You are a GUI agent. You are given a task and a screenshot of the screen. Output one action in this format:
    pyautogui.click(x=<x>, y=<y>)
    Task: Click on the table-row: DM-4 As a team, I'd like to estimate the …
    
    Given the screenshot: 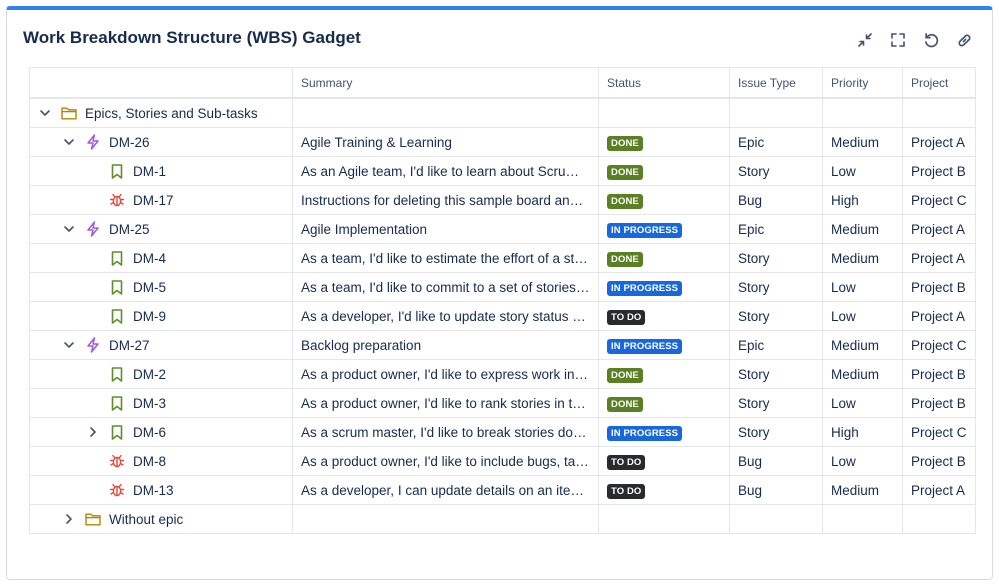 What is the action you would take?
    pyautogui.click(x=502, y=258)
    